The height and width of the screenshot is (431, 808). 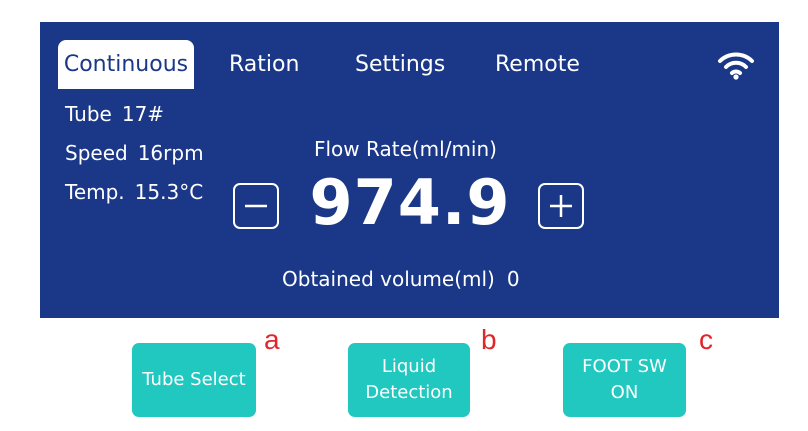 I want to click on marker-a: a, so click(x=272, y=339).